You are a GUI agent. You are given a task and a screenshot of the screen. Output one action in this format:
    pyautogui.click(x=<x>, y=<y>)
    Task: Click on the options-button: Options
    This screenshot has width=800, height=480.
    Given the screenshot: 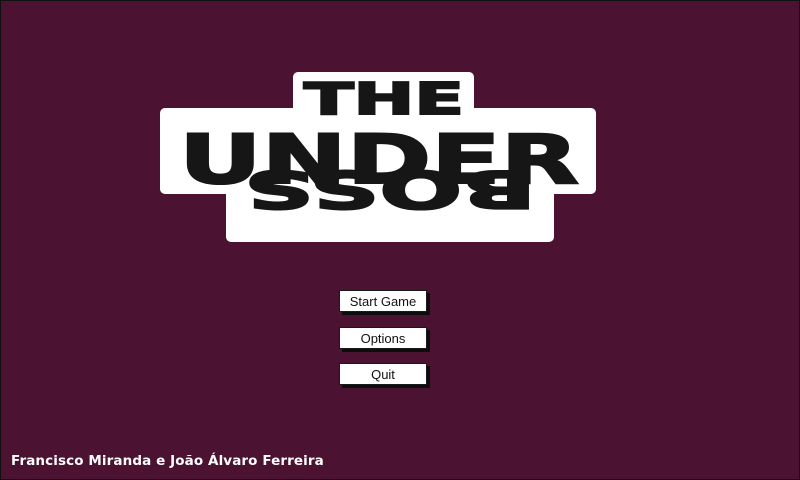 What is the action you would take?
    pyautogui.click(x=383, y=338)
    